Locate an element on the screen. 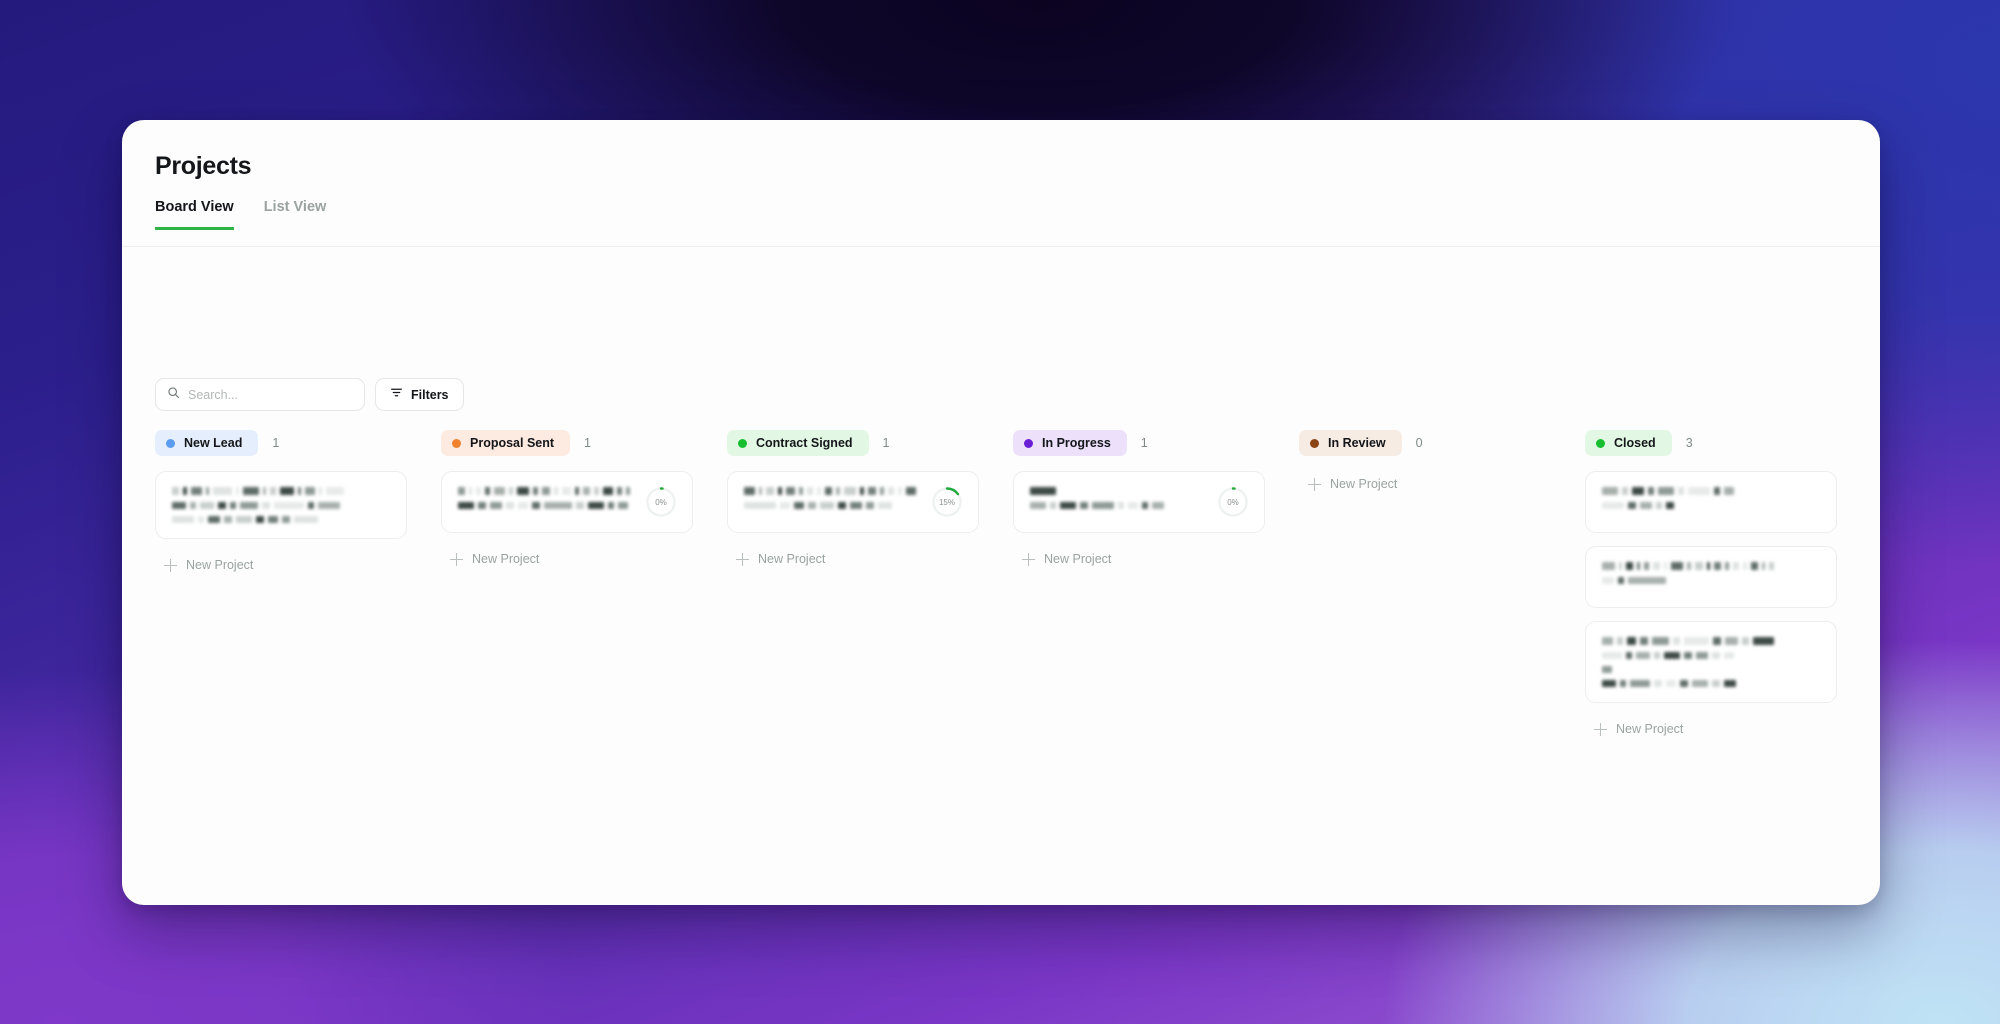 The image size is (2000, 1024). column-header: Contract Signed 1 is located at coordinates (853, 443).